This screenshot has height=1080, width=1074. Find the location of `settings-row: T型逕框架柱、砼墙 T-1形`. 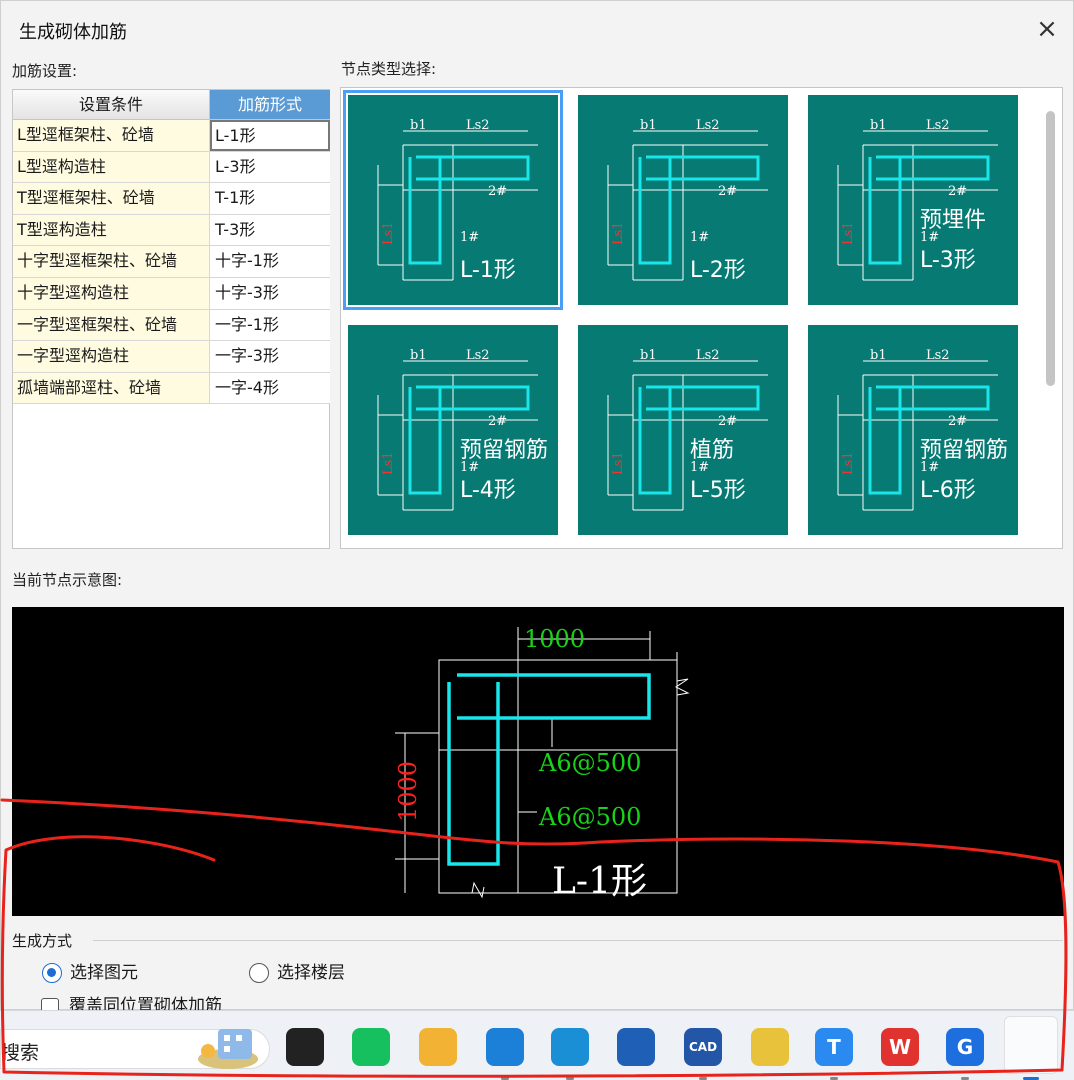

settings-row: T型逕框架柱、砼墙 T-1形 is located at coordinates (171, 199).